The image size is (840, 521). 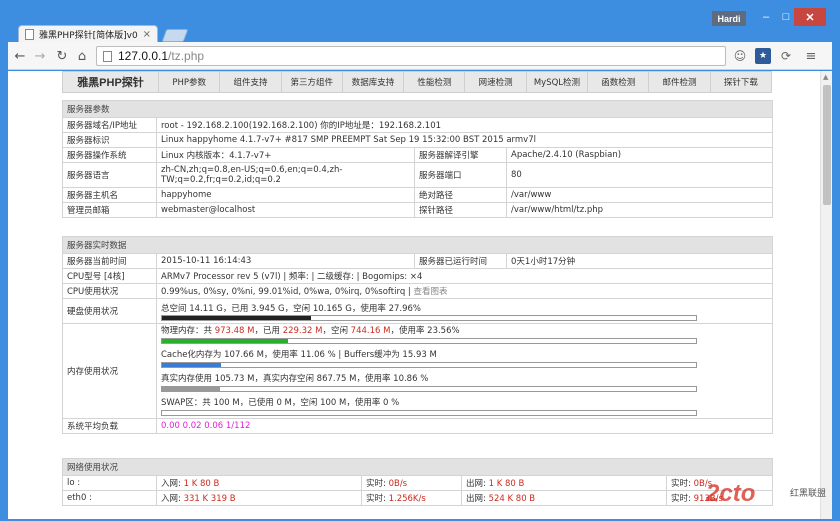 I want to click on row-label: 管理员邮箱, so click(x=109, y=210).